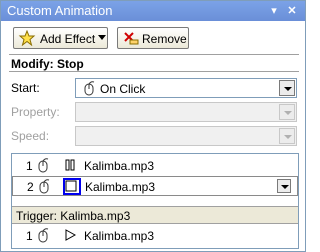 Image resolution: width=320 pixels, height=252 pixels. Describe the element at coordinates (292, 11) in the screenshot. I see `close-icon: ✕` at that location.